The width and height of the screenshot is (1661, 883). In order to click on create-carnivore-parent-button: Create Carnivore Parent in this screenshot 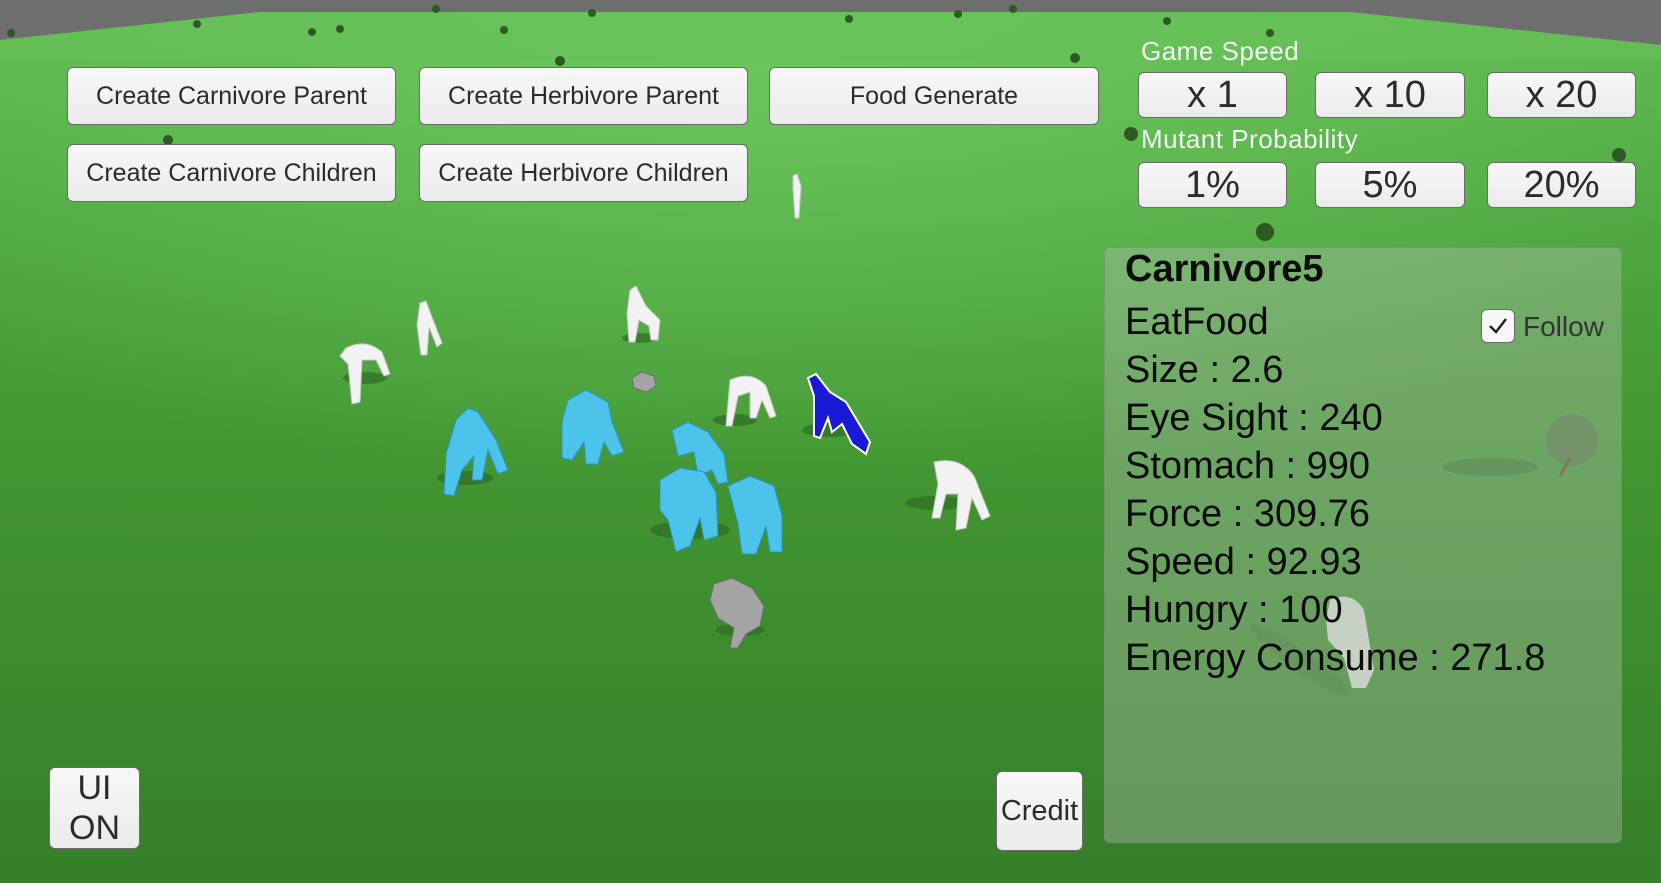, I will do `click(231, 96)`.